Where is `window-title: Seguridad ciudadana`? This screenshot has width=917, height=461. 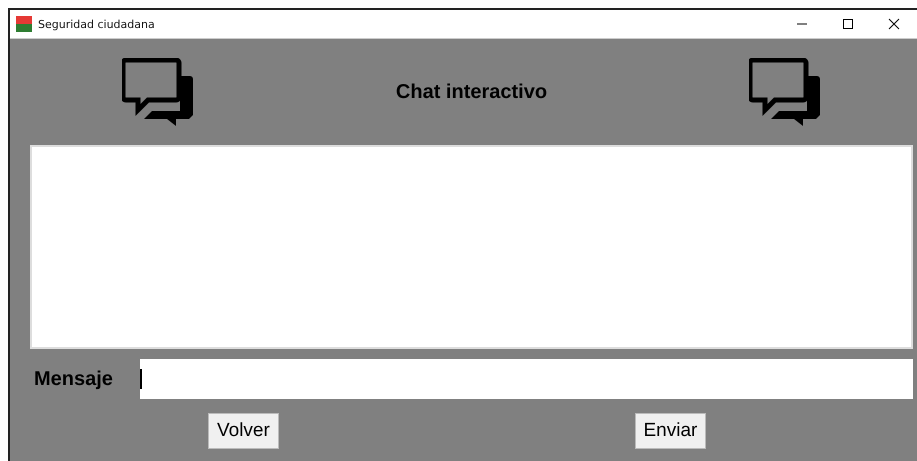
window-title: Seguridad ciudadana is located at coordinates (97, 24).